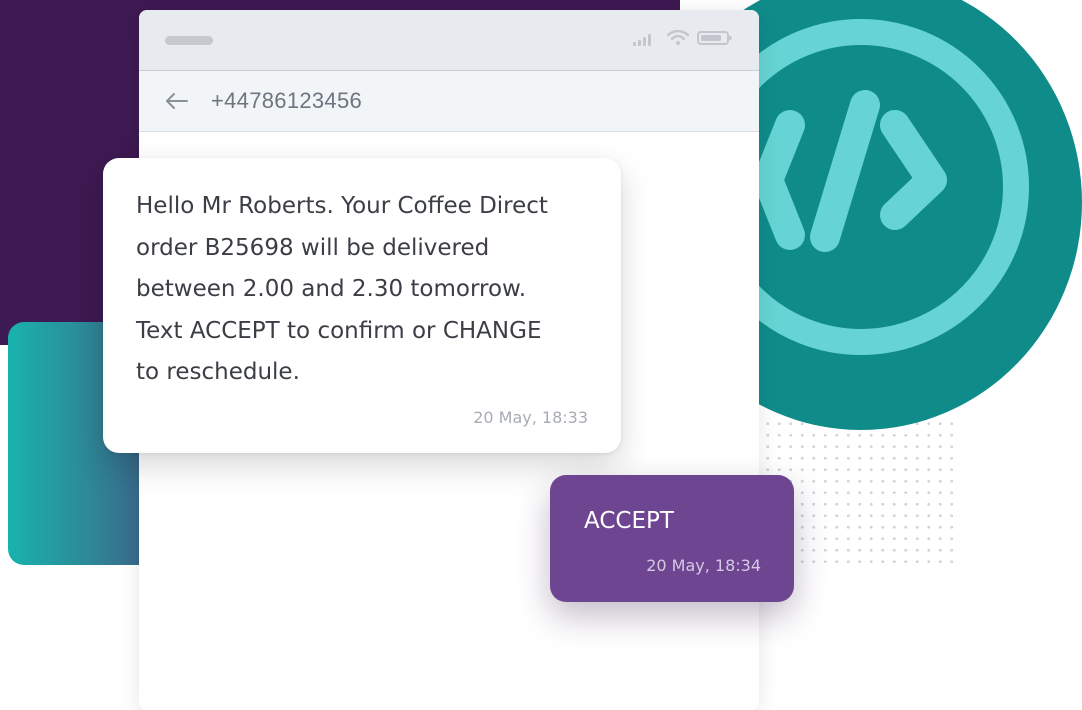  I want to click on outgoing-message-timestamp: 20 May, 18:34, so click(703, 565).